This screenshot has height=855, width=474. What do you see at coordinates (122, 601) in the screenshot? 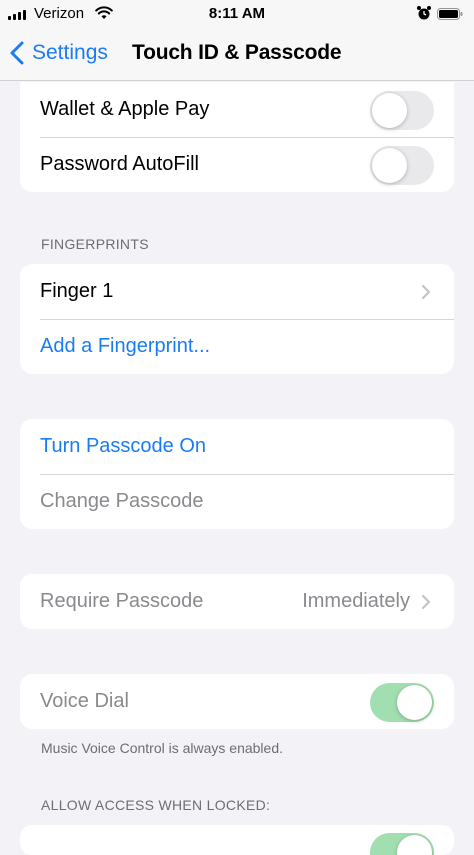
I see `require-passcode-label: Require Passcode` at bounding box center [122, 601].